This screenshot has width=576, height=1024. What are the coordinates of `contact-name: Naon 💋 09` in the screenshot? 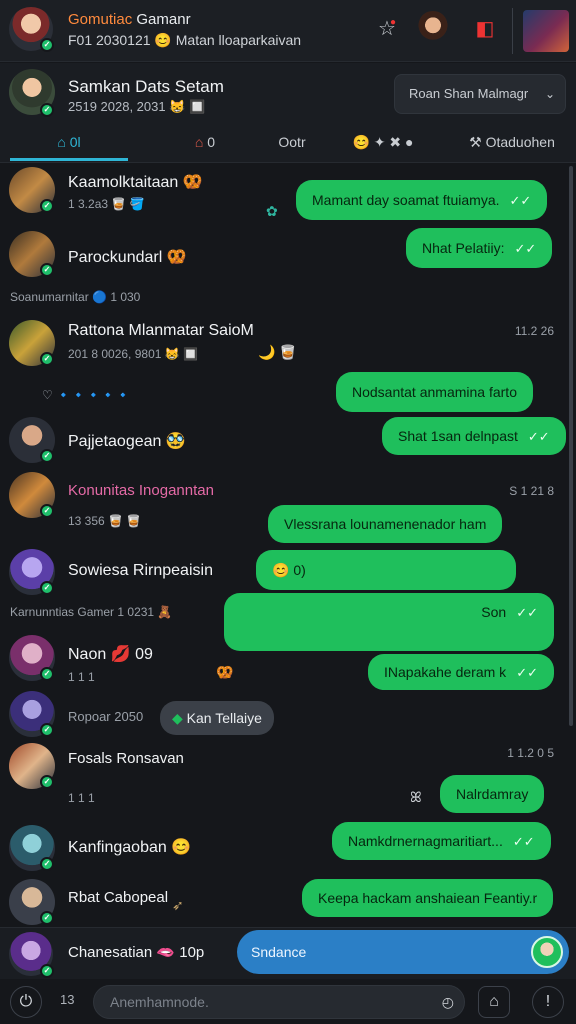 It's located at (110, 654).